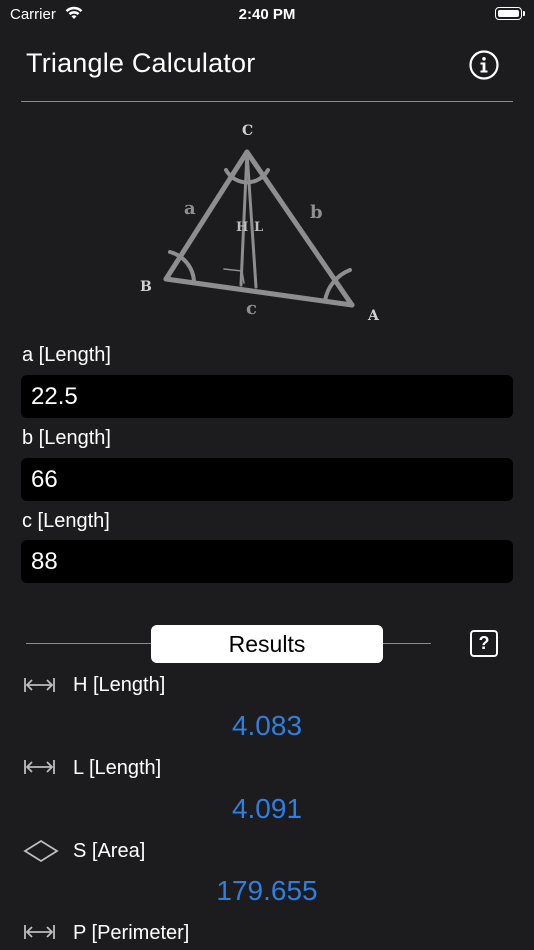 This screenshot has width=534, height=950. I want to click on vertex-a-label: A, so click(373, 316).